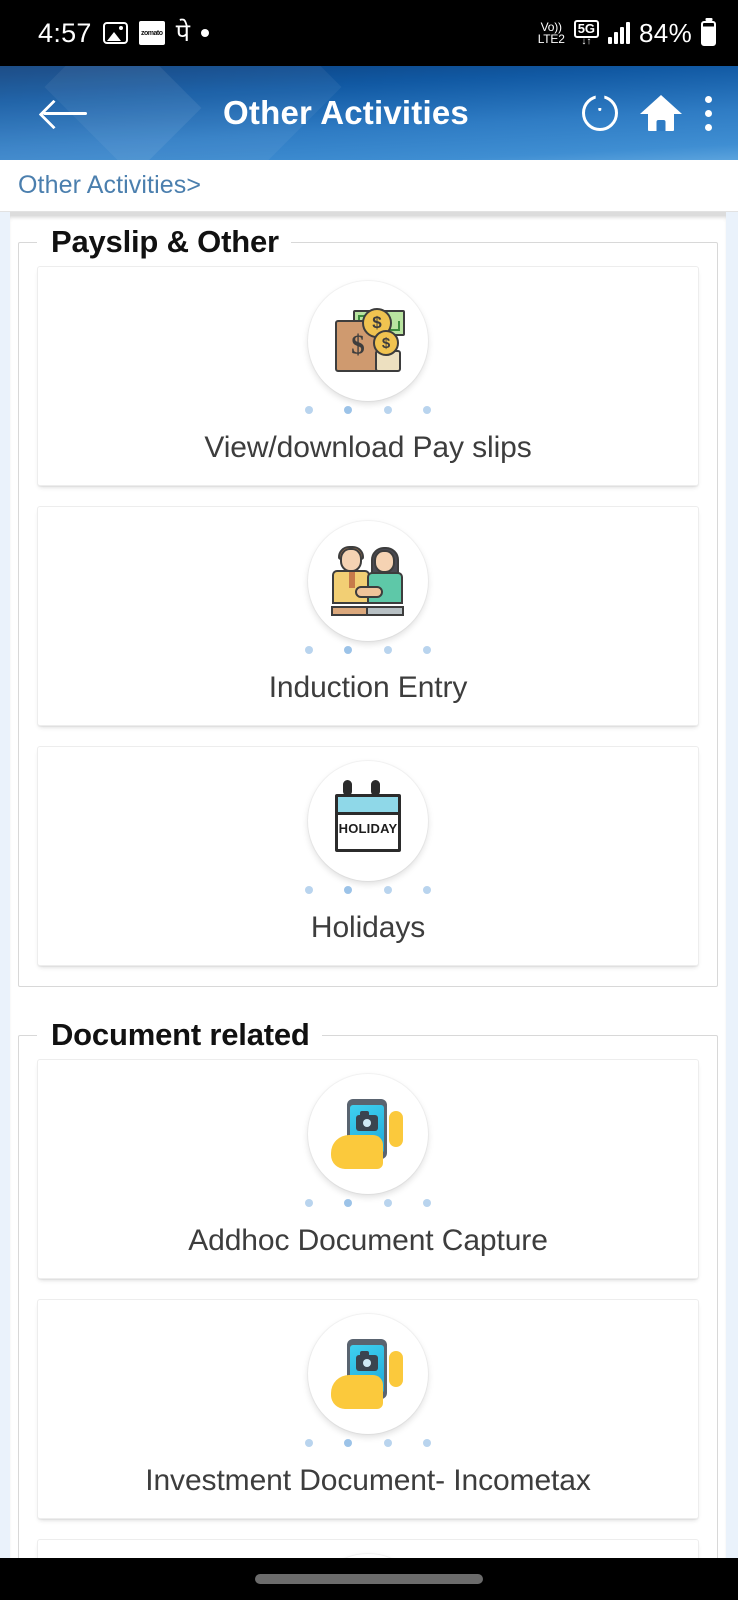  Describe the element at coordinates (346, 112) in the screenshot. I see `page-title: Other Activities` at that location.